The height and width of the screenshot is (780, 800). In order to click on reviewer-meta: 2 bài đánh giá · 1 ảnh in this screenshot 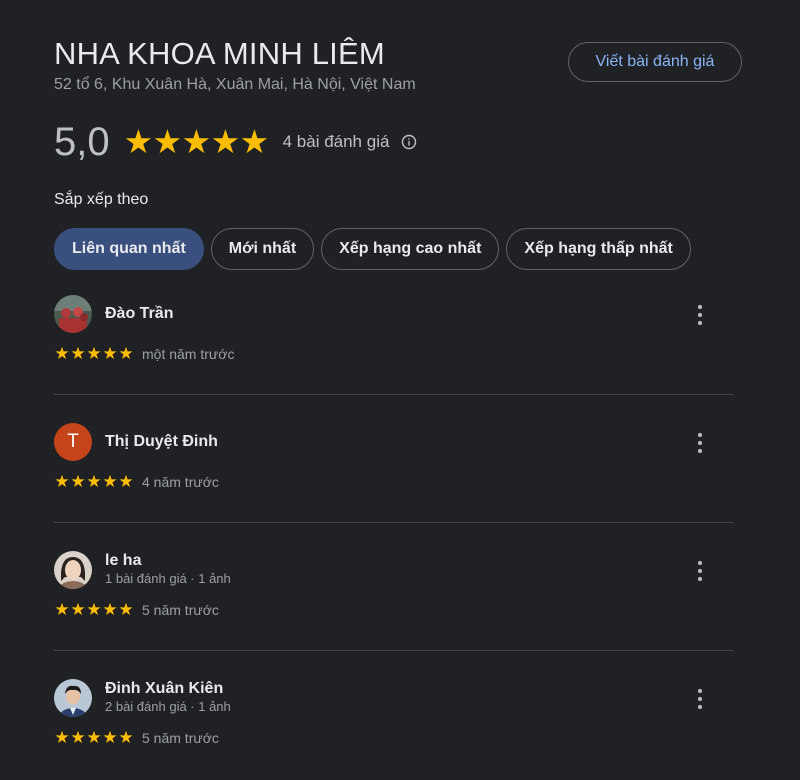, I will do `click(168, 706)`.